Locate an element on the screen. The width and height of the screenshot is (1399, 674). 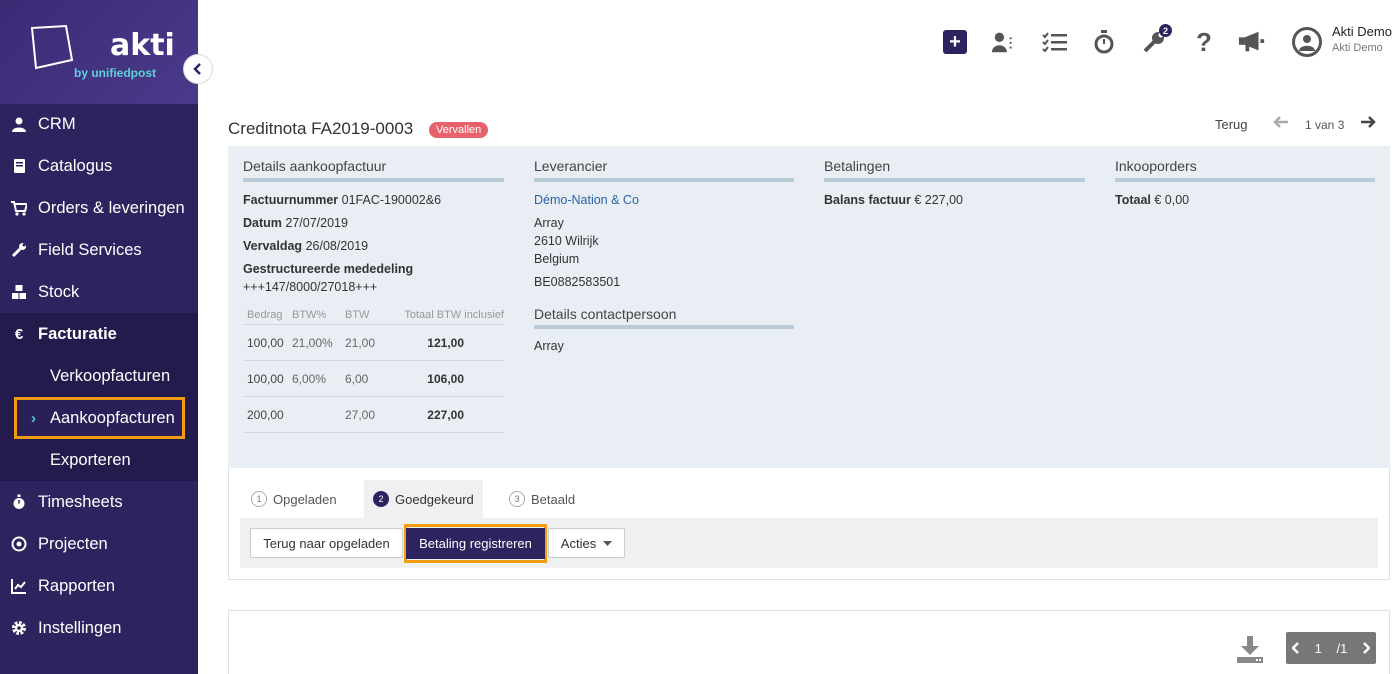
step-label: Opgeladen is located at coordinates (305, 499).